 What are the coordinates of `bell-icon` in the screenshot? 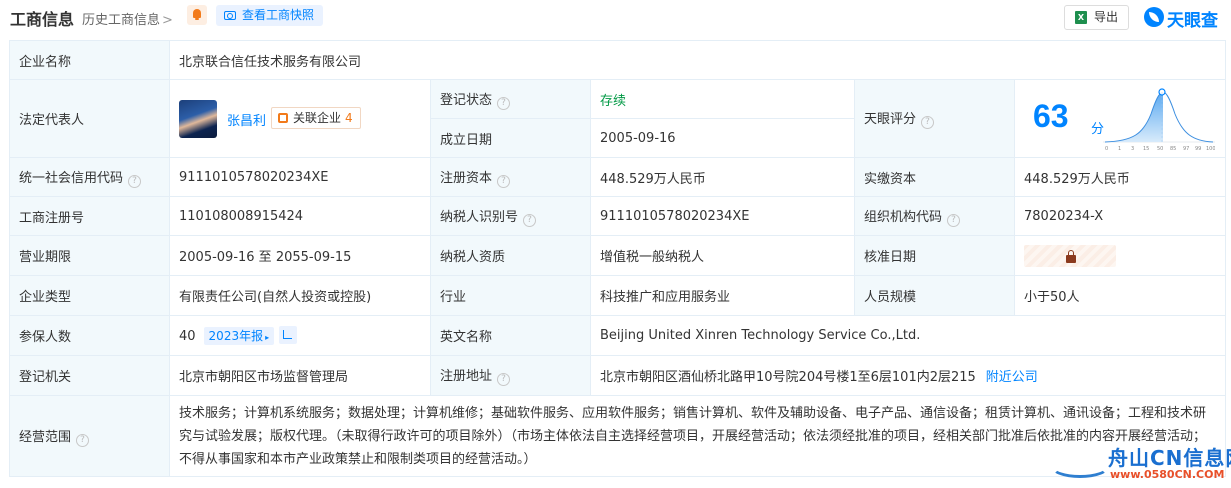 It's located at (197, 15).